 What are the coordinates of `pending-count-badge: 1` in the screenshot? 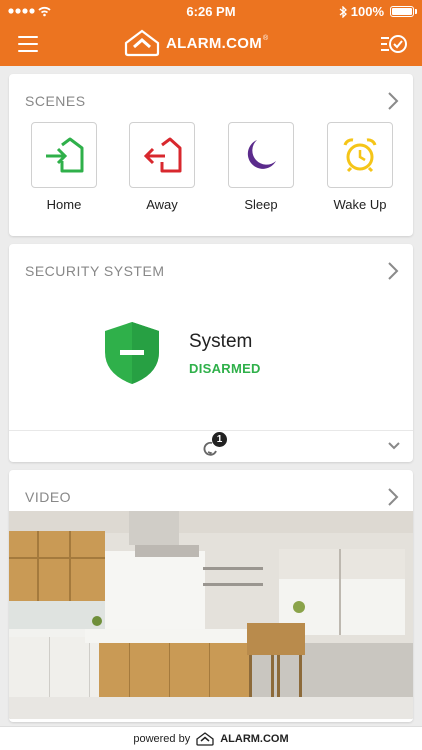 It's located at (219, 439).